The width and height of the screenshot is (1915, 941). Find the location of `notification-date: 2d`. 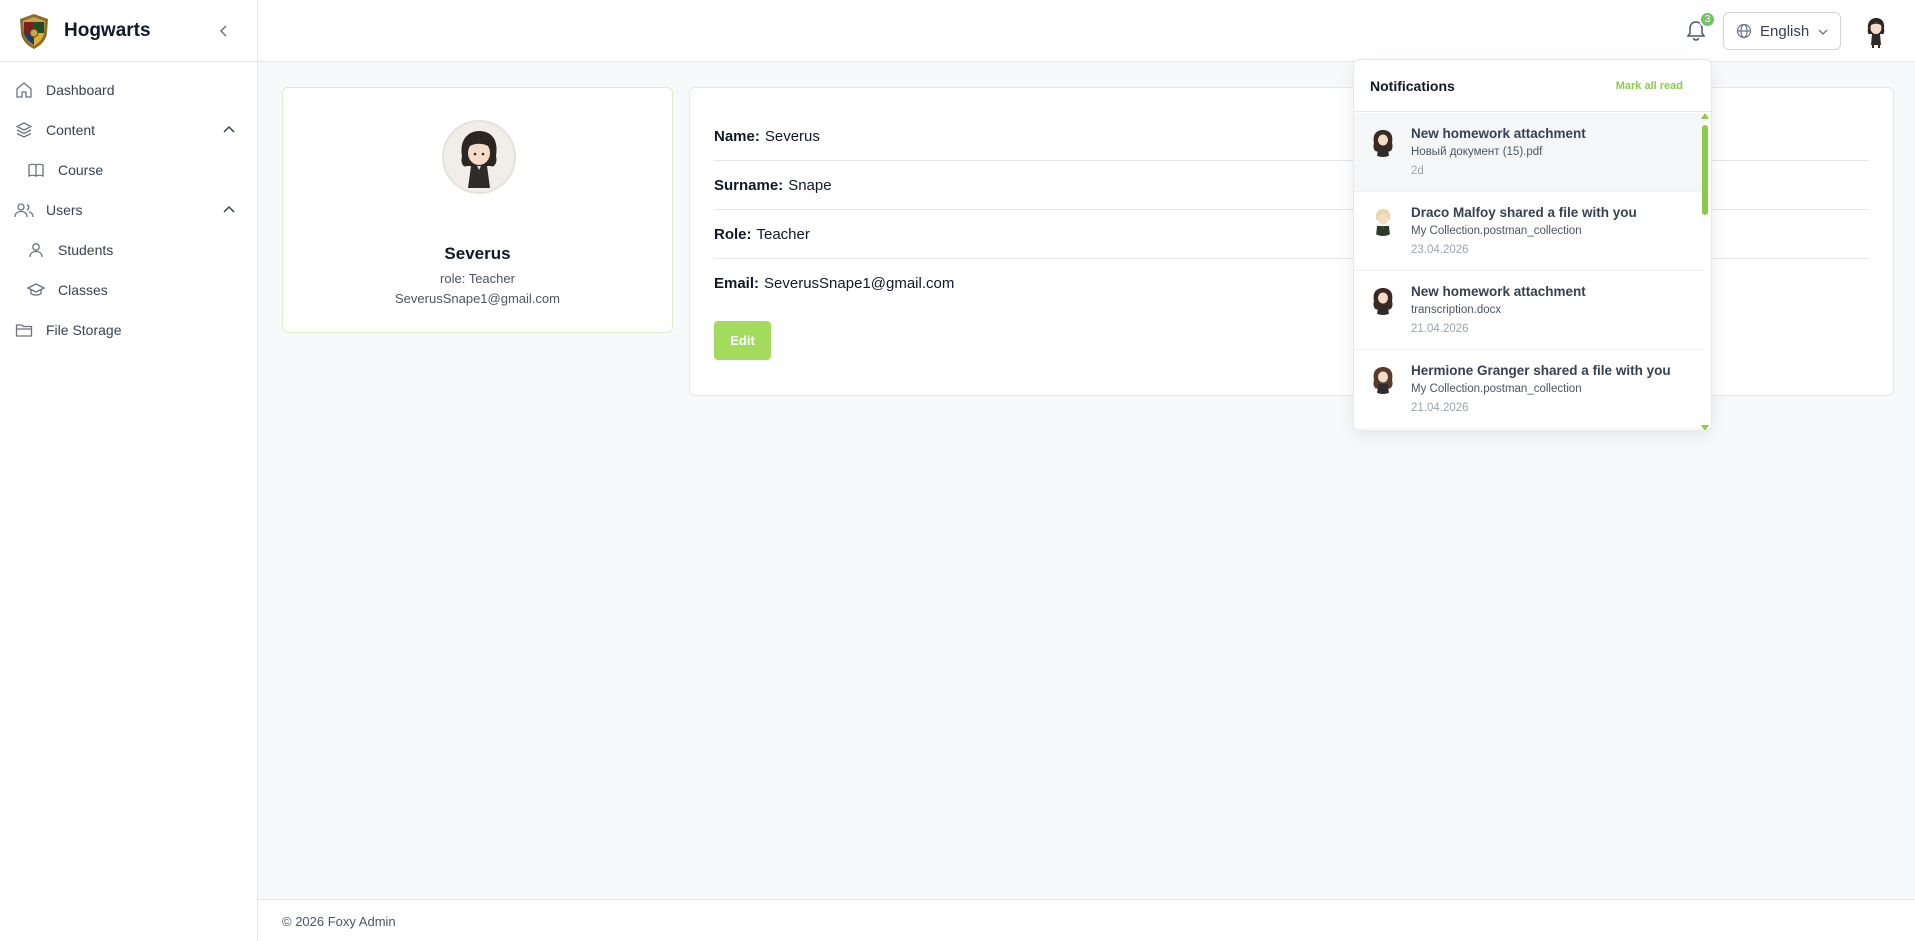

notification-date: 2d is located at coordinates (1417, 171).